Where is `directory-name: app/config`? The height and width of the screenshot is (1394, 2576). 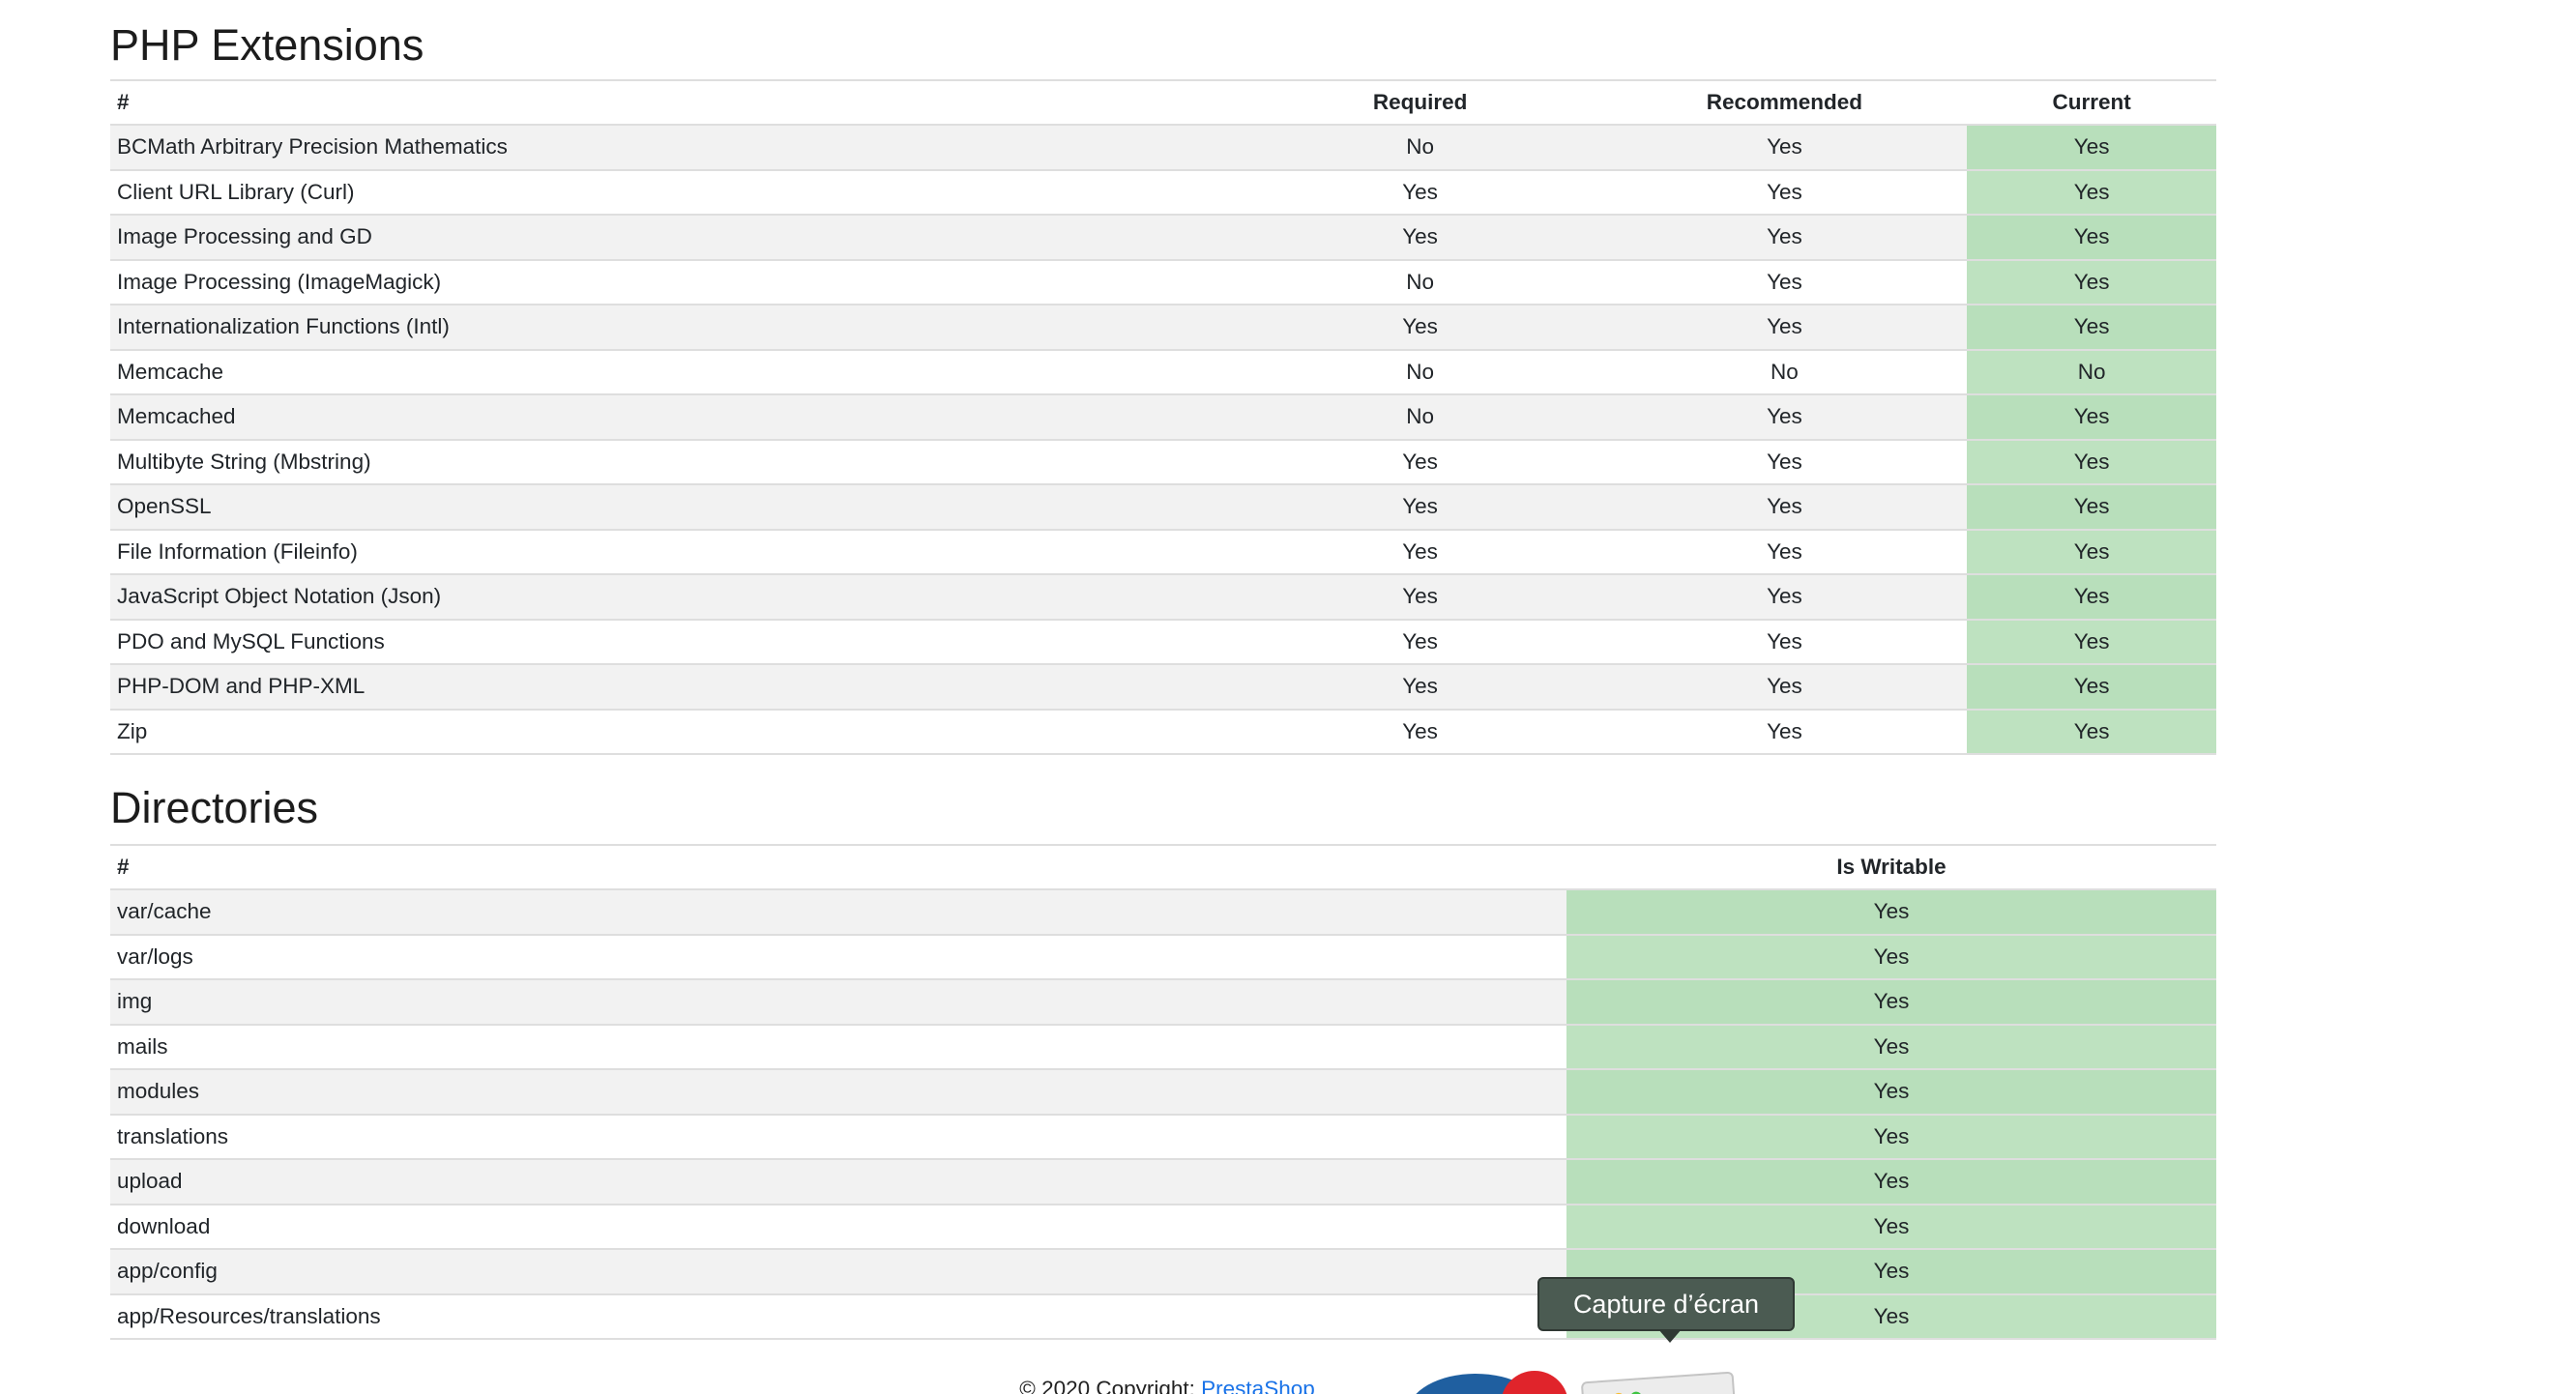 directory-name: app/config is located at coordinates (838, 1272).